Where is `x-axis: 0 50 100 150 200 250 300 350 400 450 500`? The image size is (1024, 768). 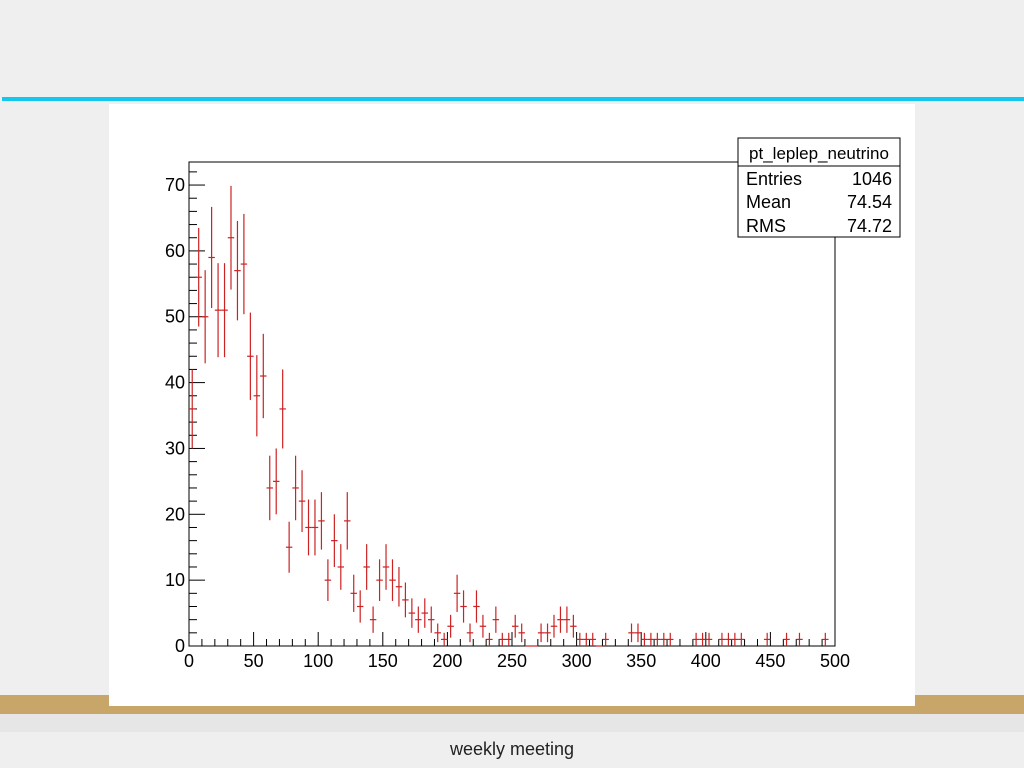 x-axis: 0 50 100 150 200 250 300 350 400 450 500 is located at coordinates (517, 651).